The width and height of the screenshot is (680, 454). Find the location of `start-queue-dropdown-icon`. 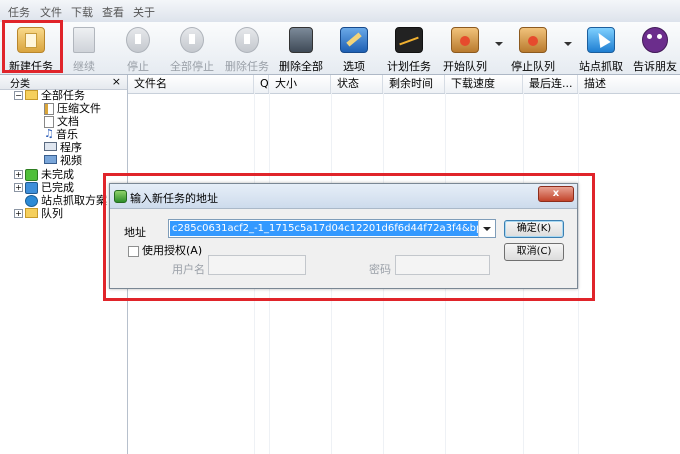

start-queue-dropdown-icon is located at coordinates (499, 44).